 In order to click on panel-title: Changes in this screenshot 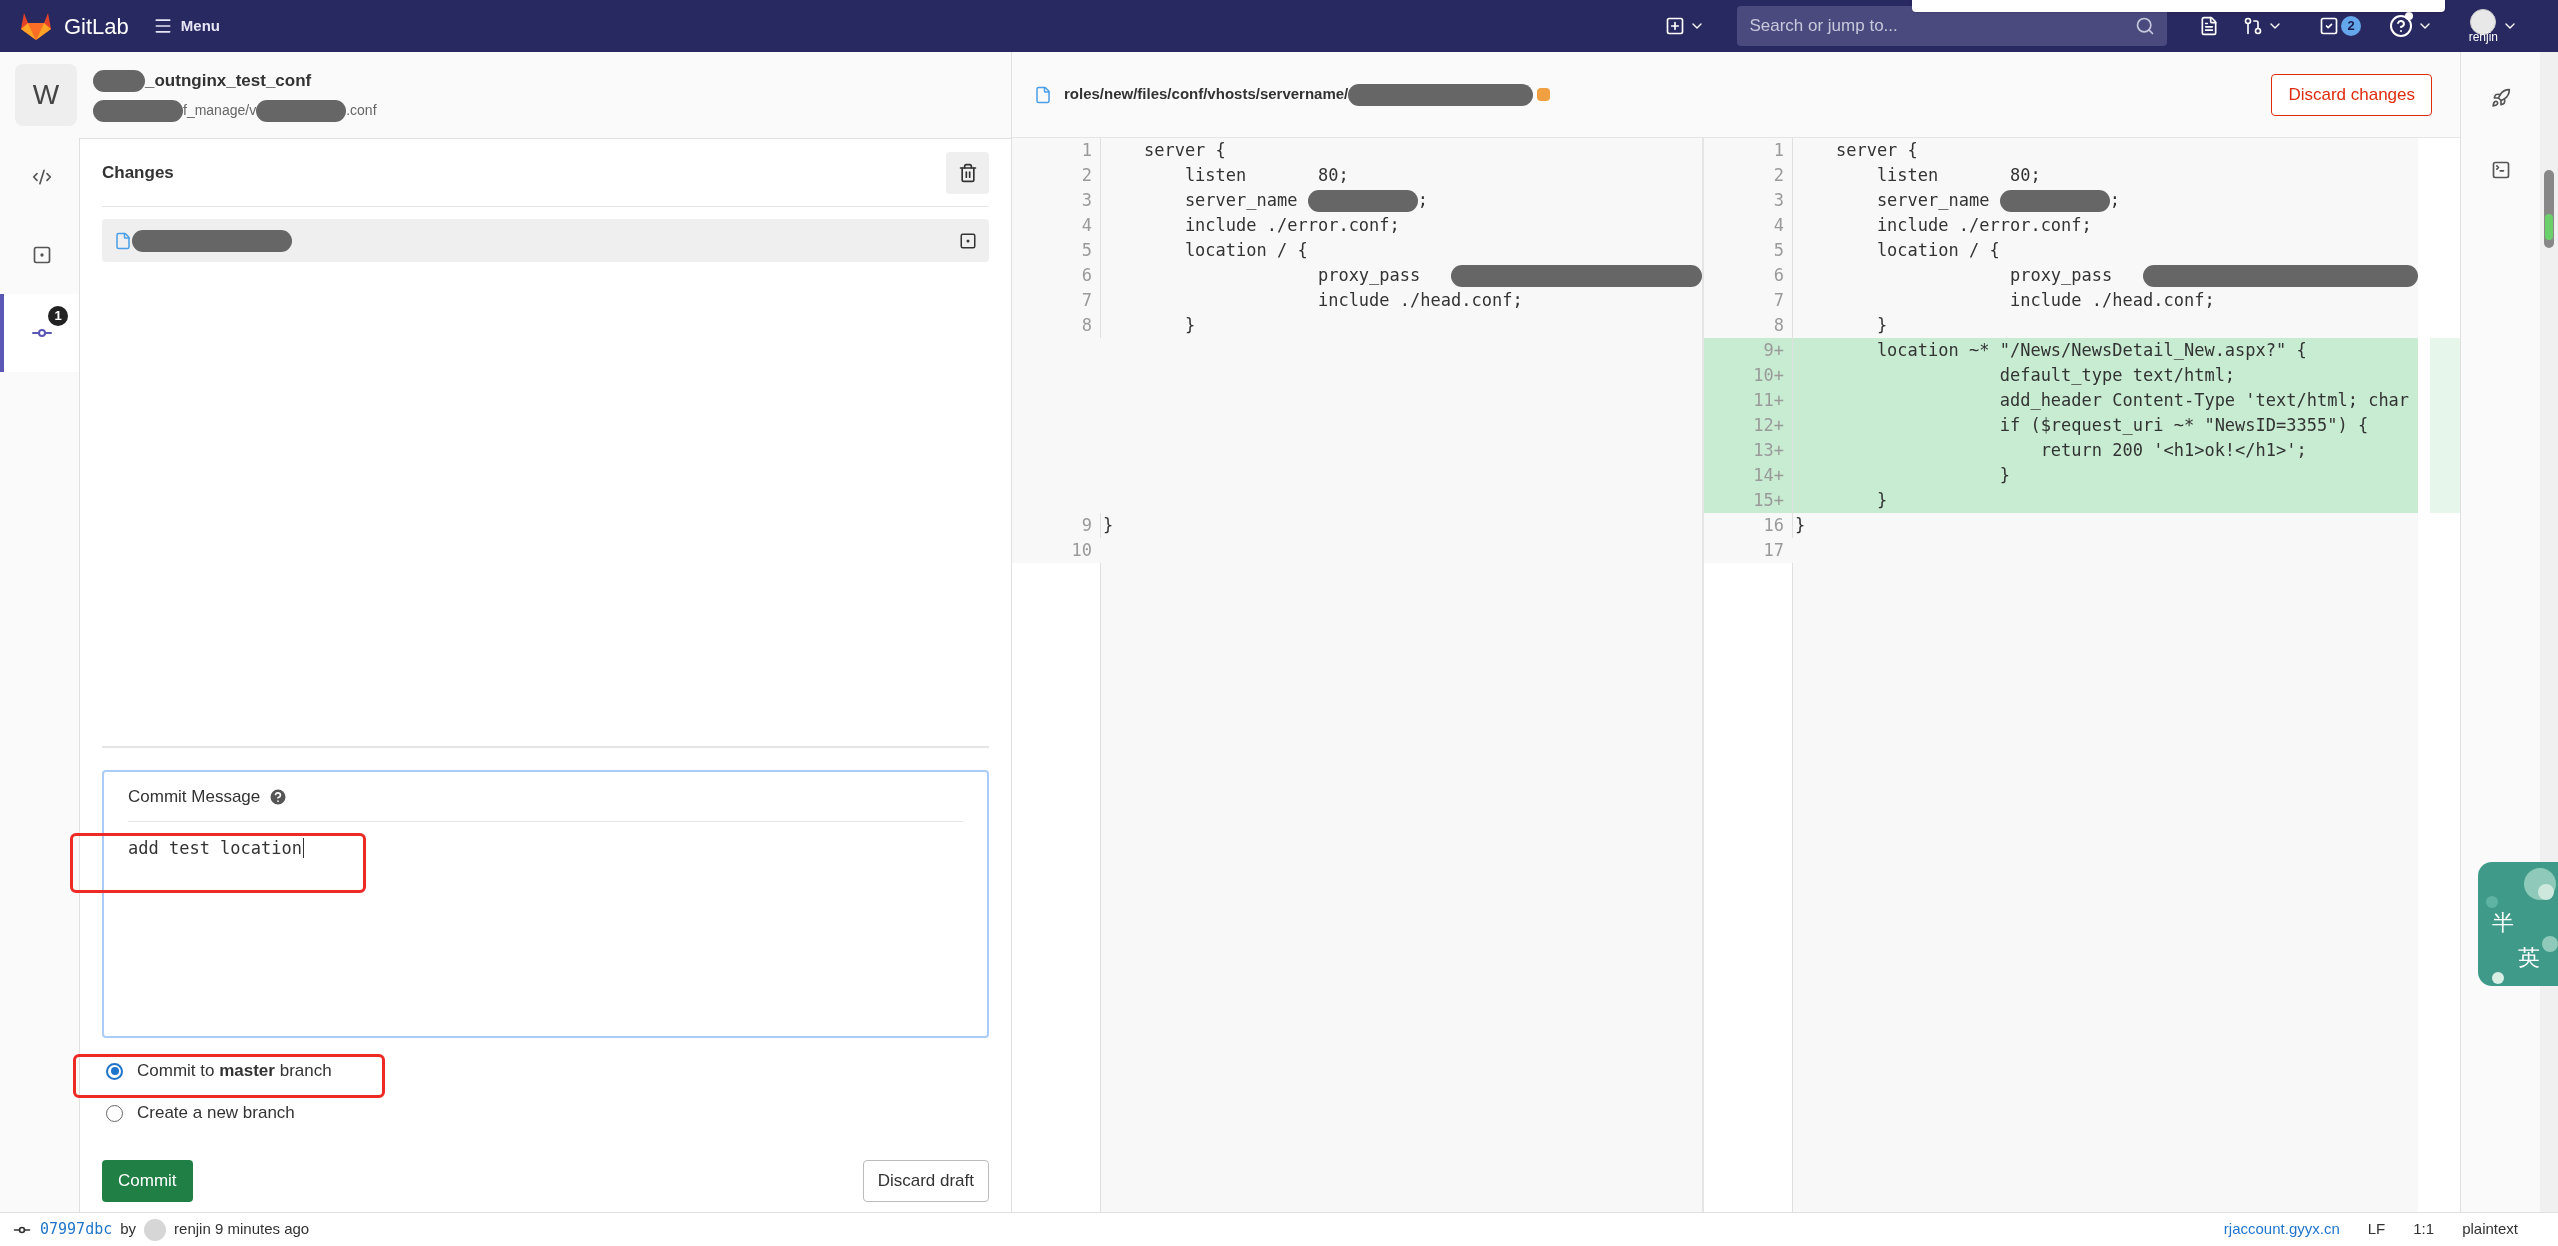, I will do `click(138, 172)`.